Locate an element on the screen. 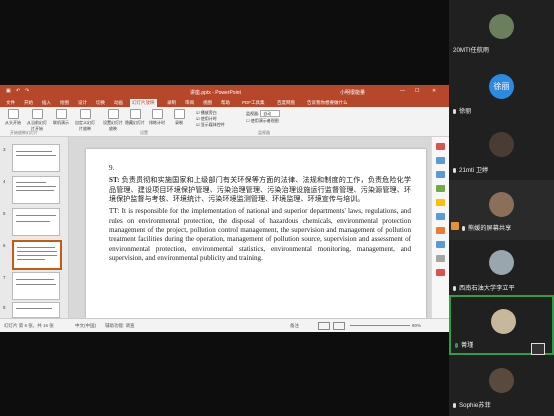 The height and width of the screenshot is (416, 554). group-label-start: 开始放映幻灯片 is located at coordinates (24, 132).